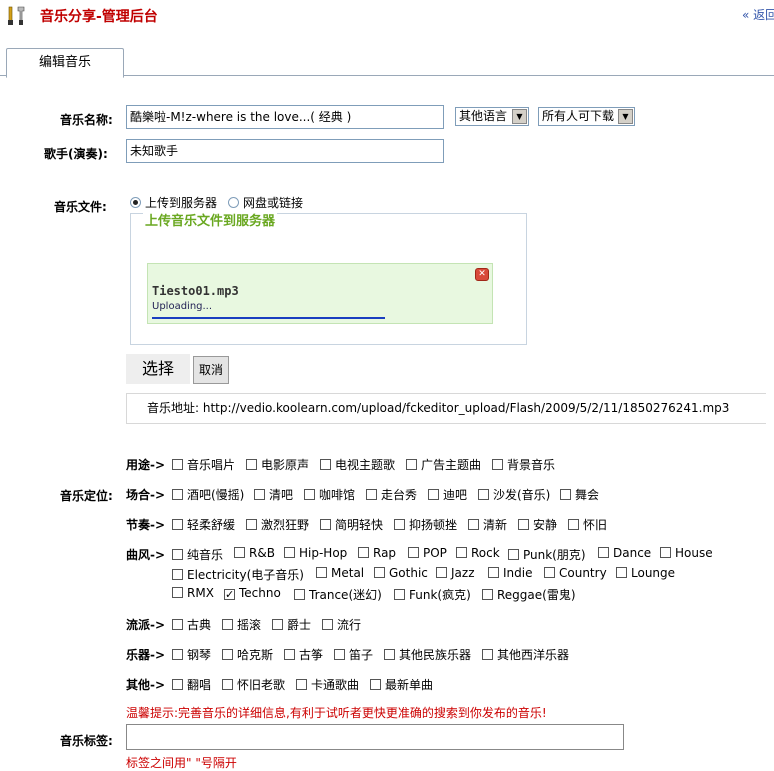 The image size is (774, 771). What do you see at coordinates (758, 14) in the screenshot?
I see `back-link: « 返回` at bounding box center [758, 14].